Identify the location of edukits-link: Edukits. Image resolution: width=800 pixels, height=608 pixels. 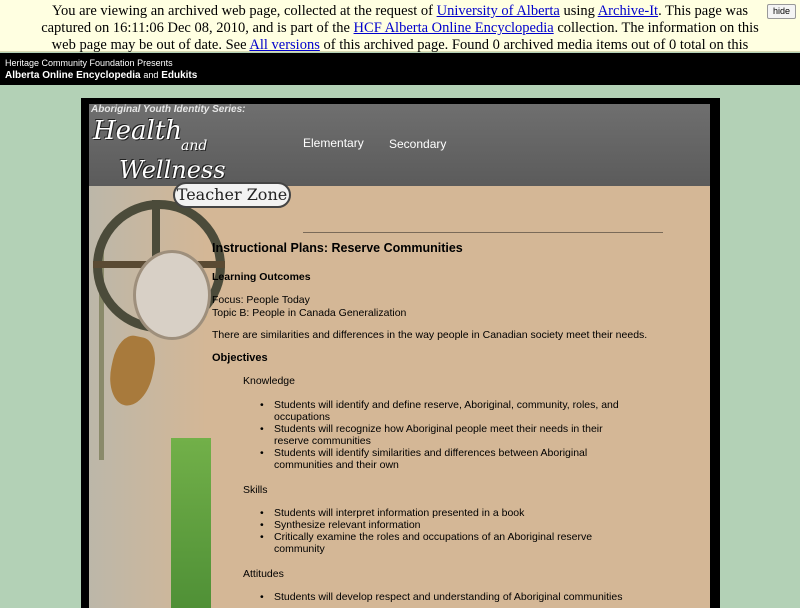
(179, 75).